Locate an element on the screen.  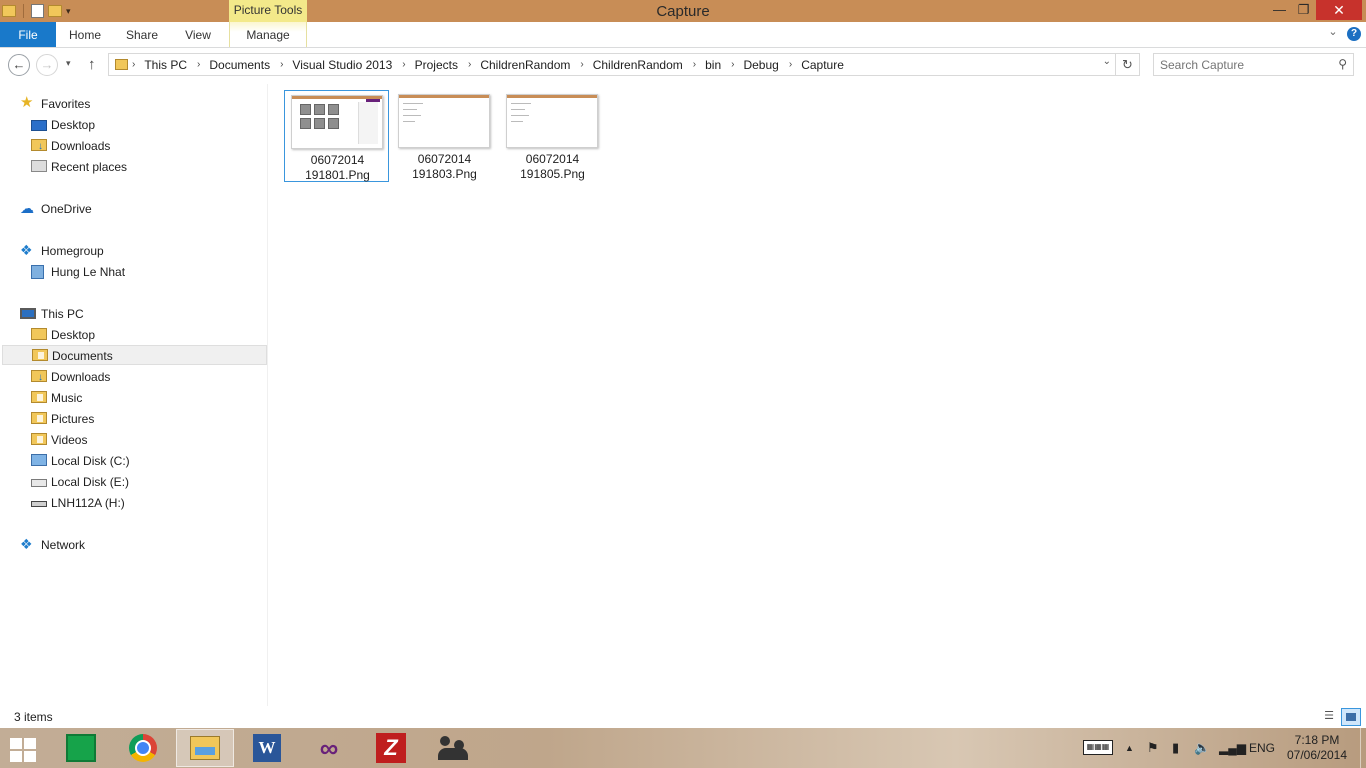
breadcrumb-this-pc: This PC is located at coordinates (165, 65).